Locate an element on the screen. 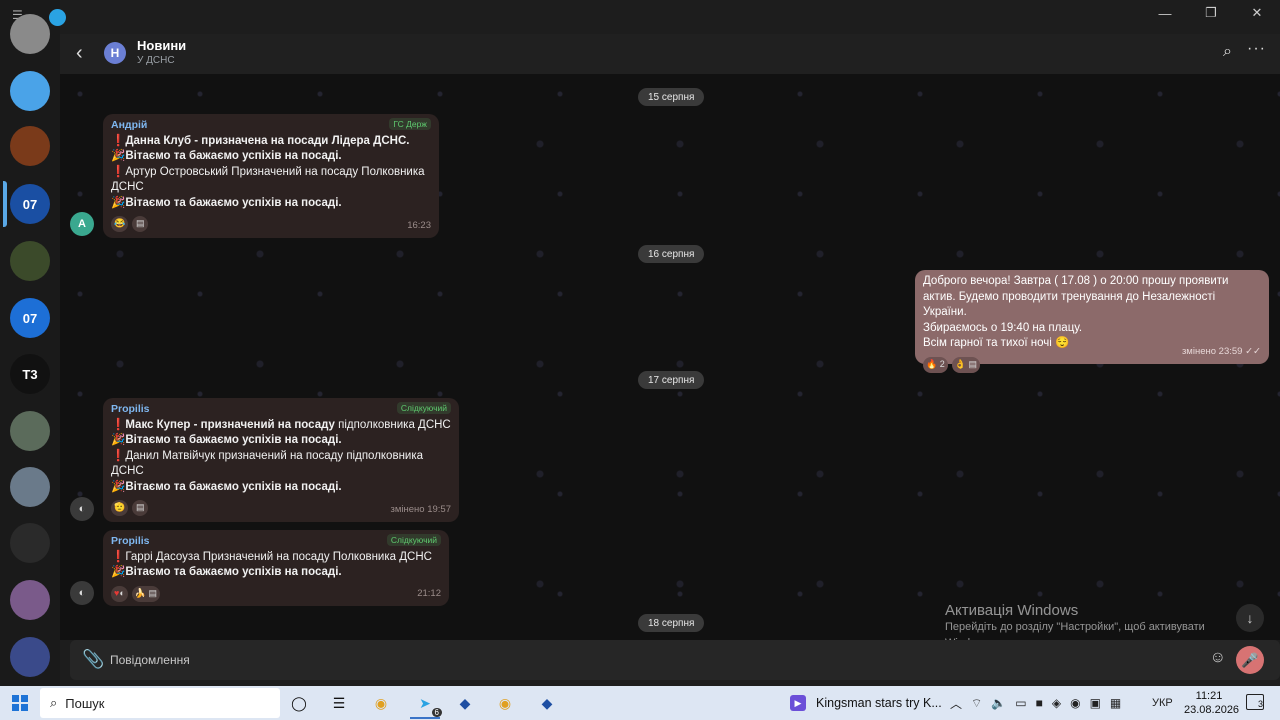  message-time: 16:23 is located at coordinates (419, 225).